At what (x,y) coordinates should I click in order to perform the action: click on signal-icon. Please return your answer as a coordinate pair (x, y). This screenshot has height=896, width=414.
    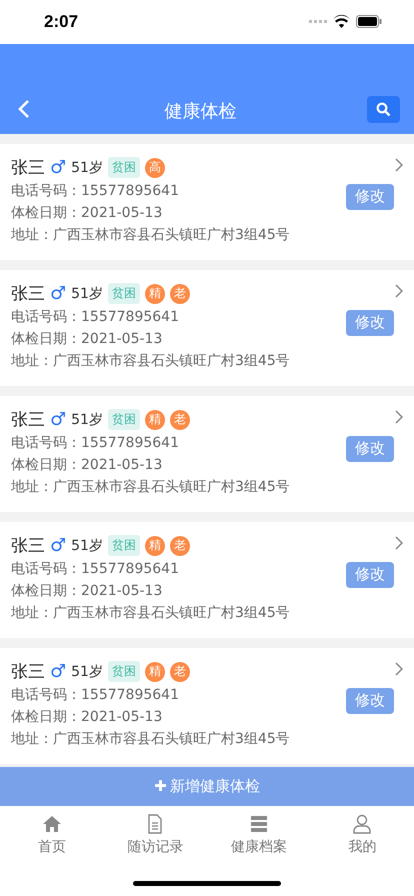
    Looking at the image, I should click on (318, 22).